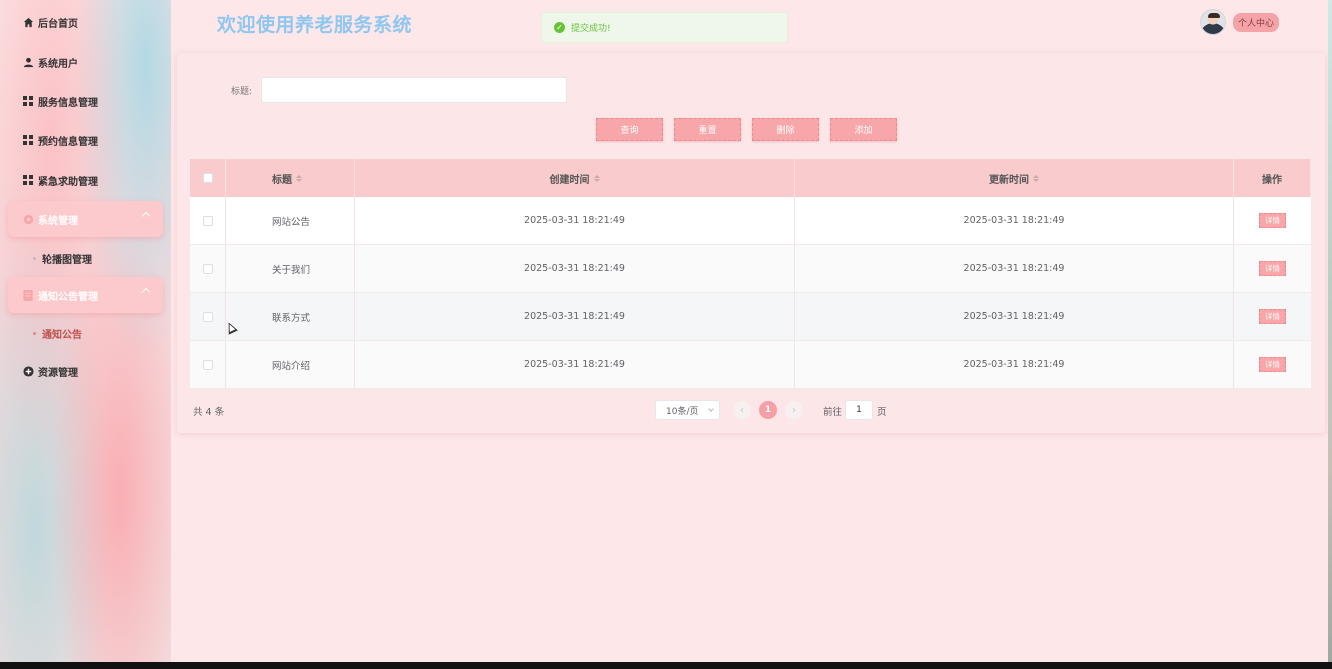 The image size is (1332, 669). What do you see at coordinates (1330, 334) in the screenshot?
I see `window-edge` at bounding box center [1330, 334].